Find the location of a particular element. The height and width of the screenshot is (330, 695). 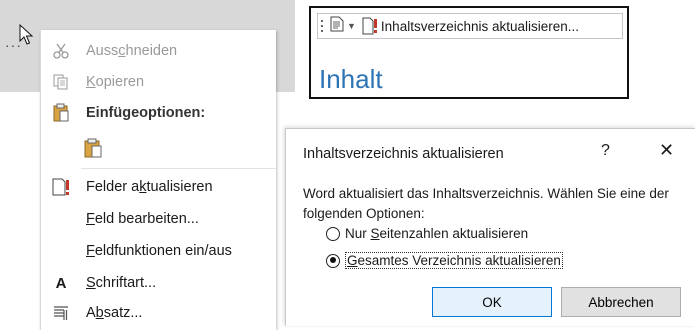

paragraph-icon is located at coordinates (61, 313).